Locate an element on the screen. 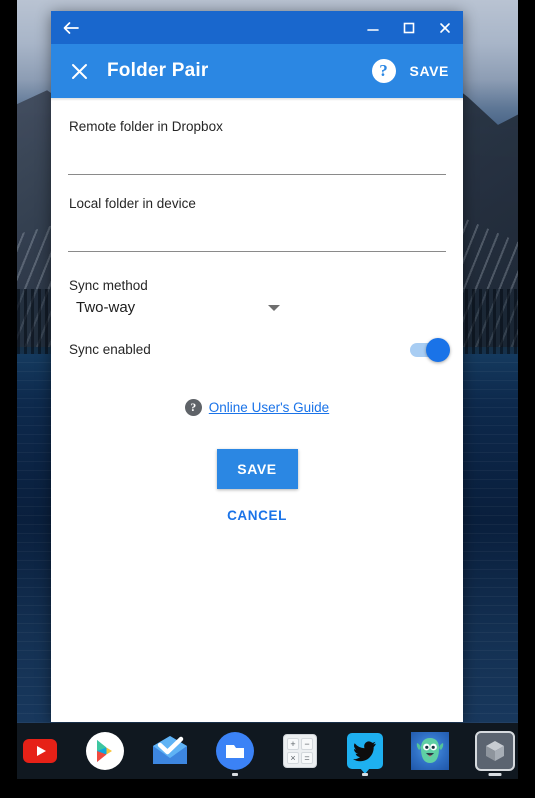 This screenshot has width=535, height=798. monster-icon is located at coordinates (430, 751).